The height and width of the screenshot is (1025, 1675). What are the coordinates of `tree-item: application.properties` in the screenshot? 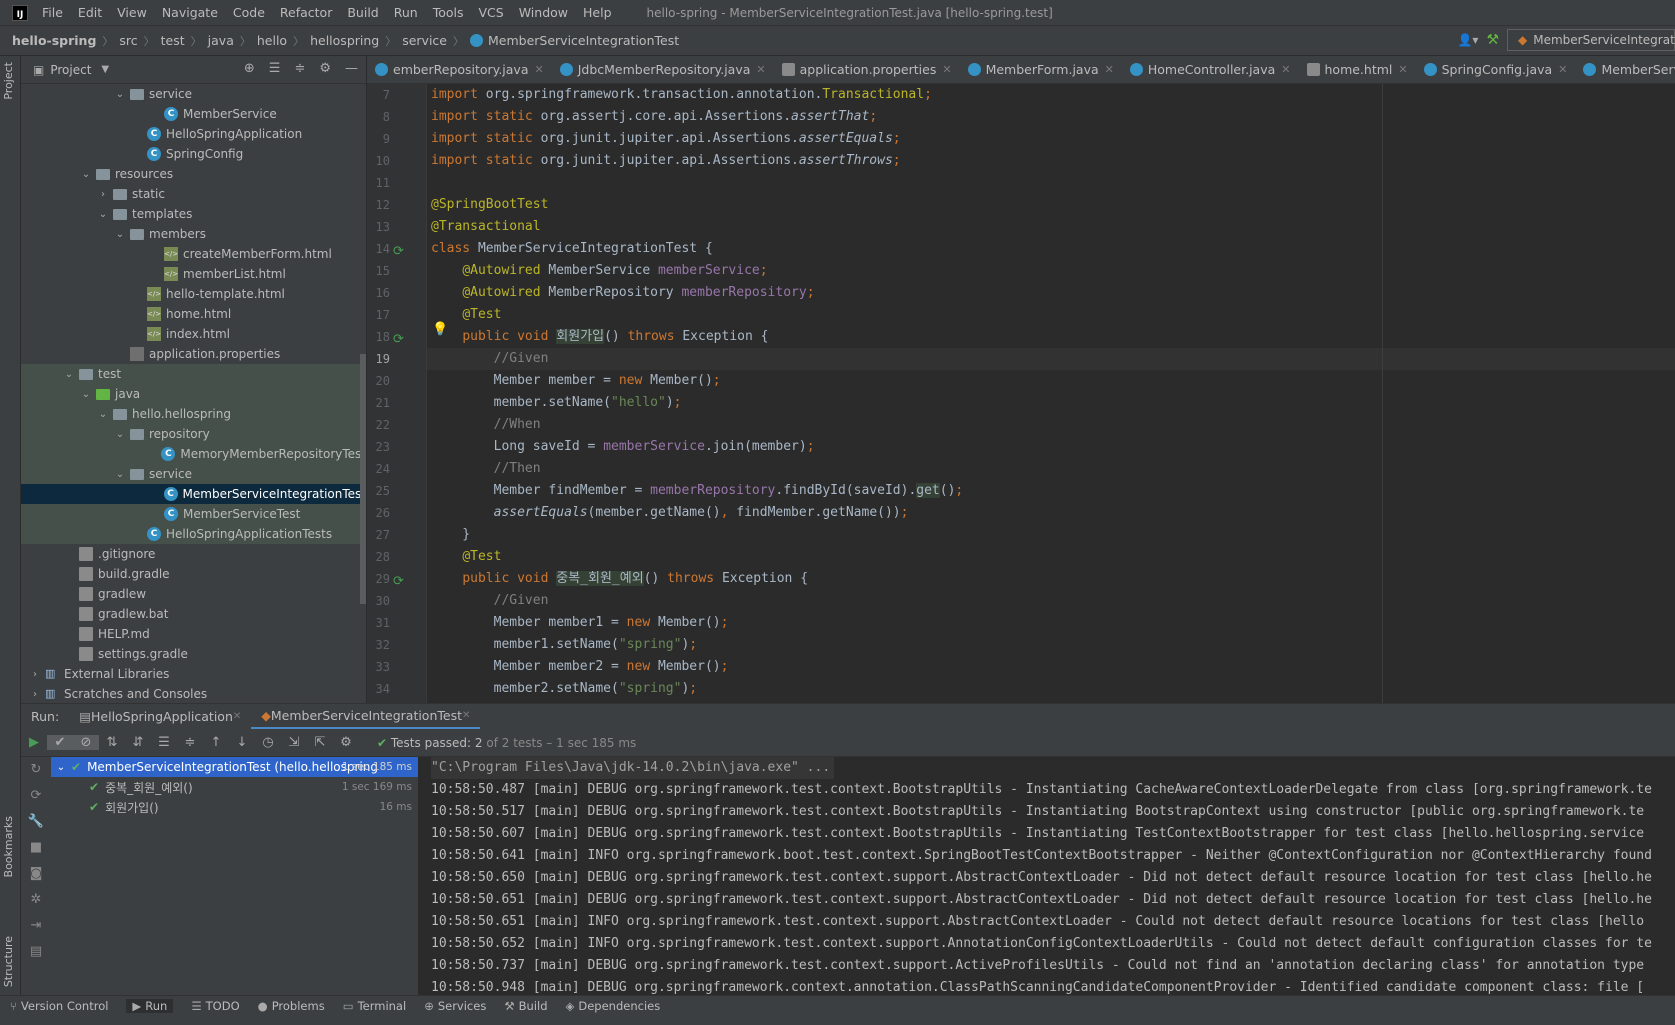 It's located at (193, 354).